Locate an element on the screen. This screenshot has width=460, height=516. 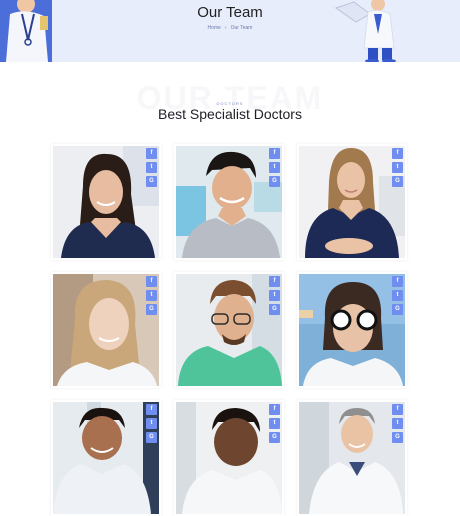
section-heading: Best Specialist Doctors is located at coordinates (230, 114).